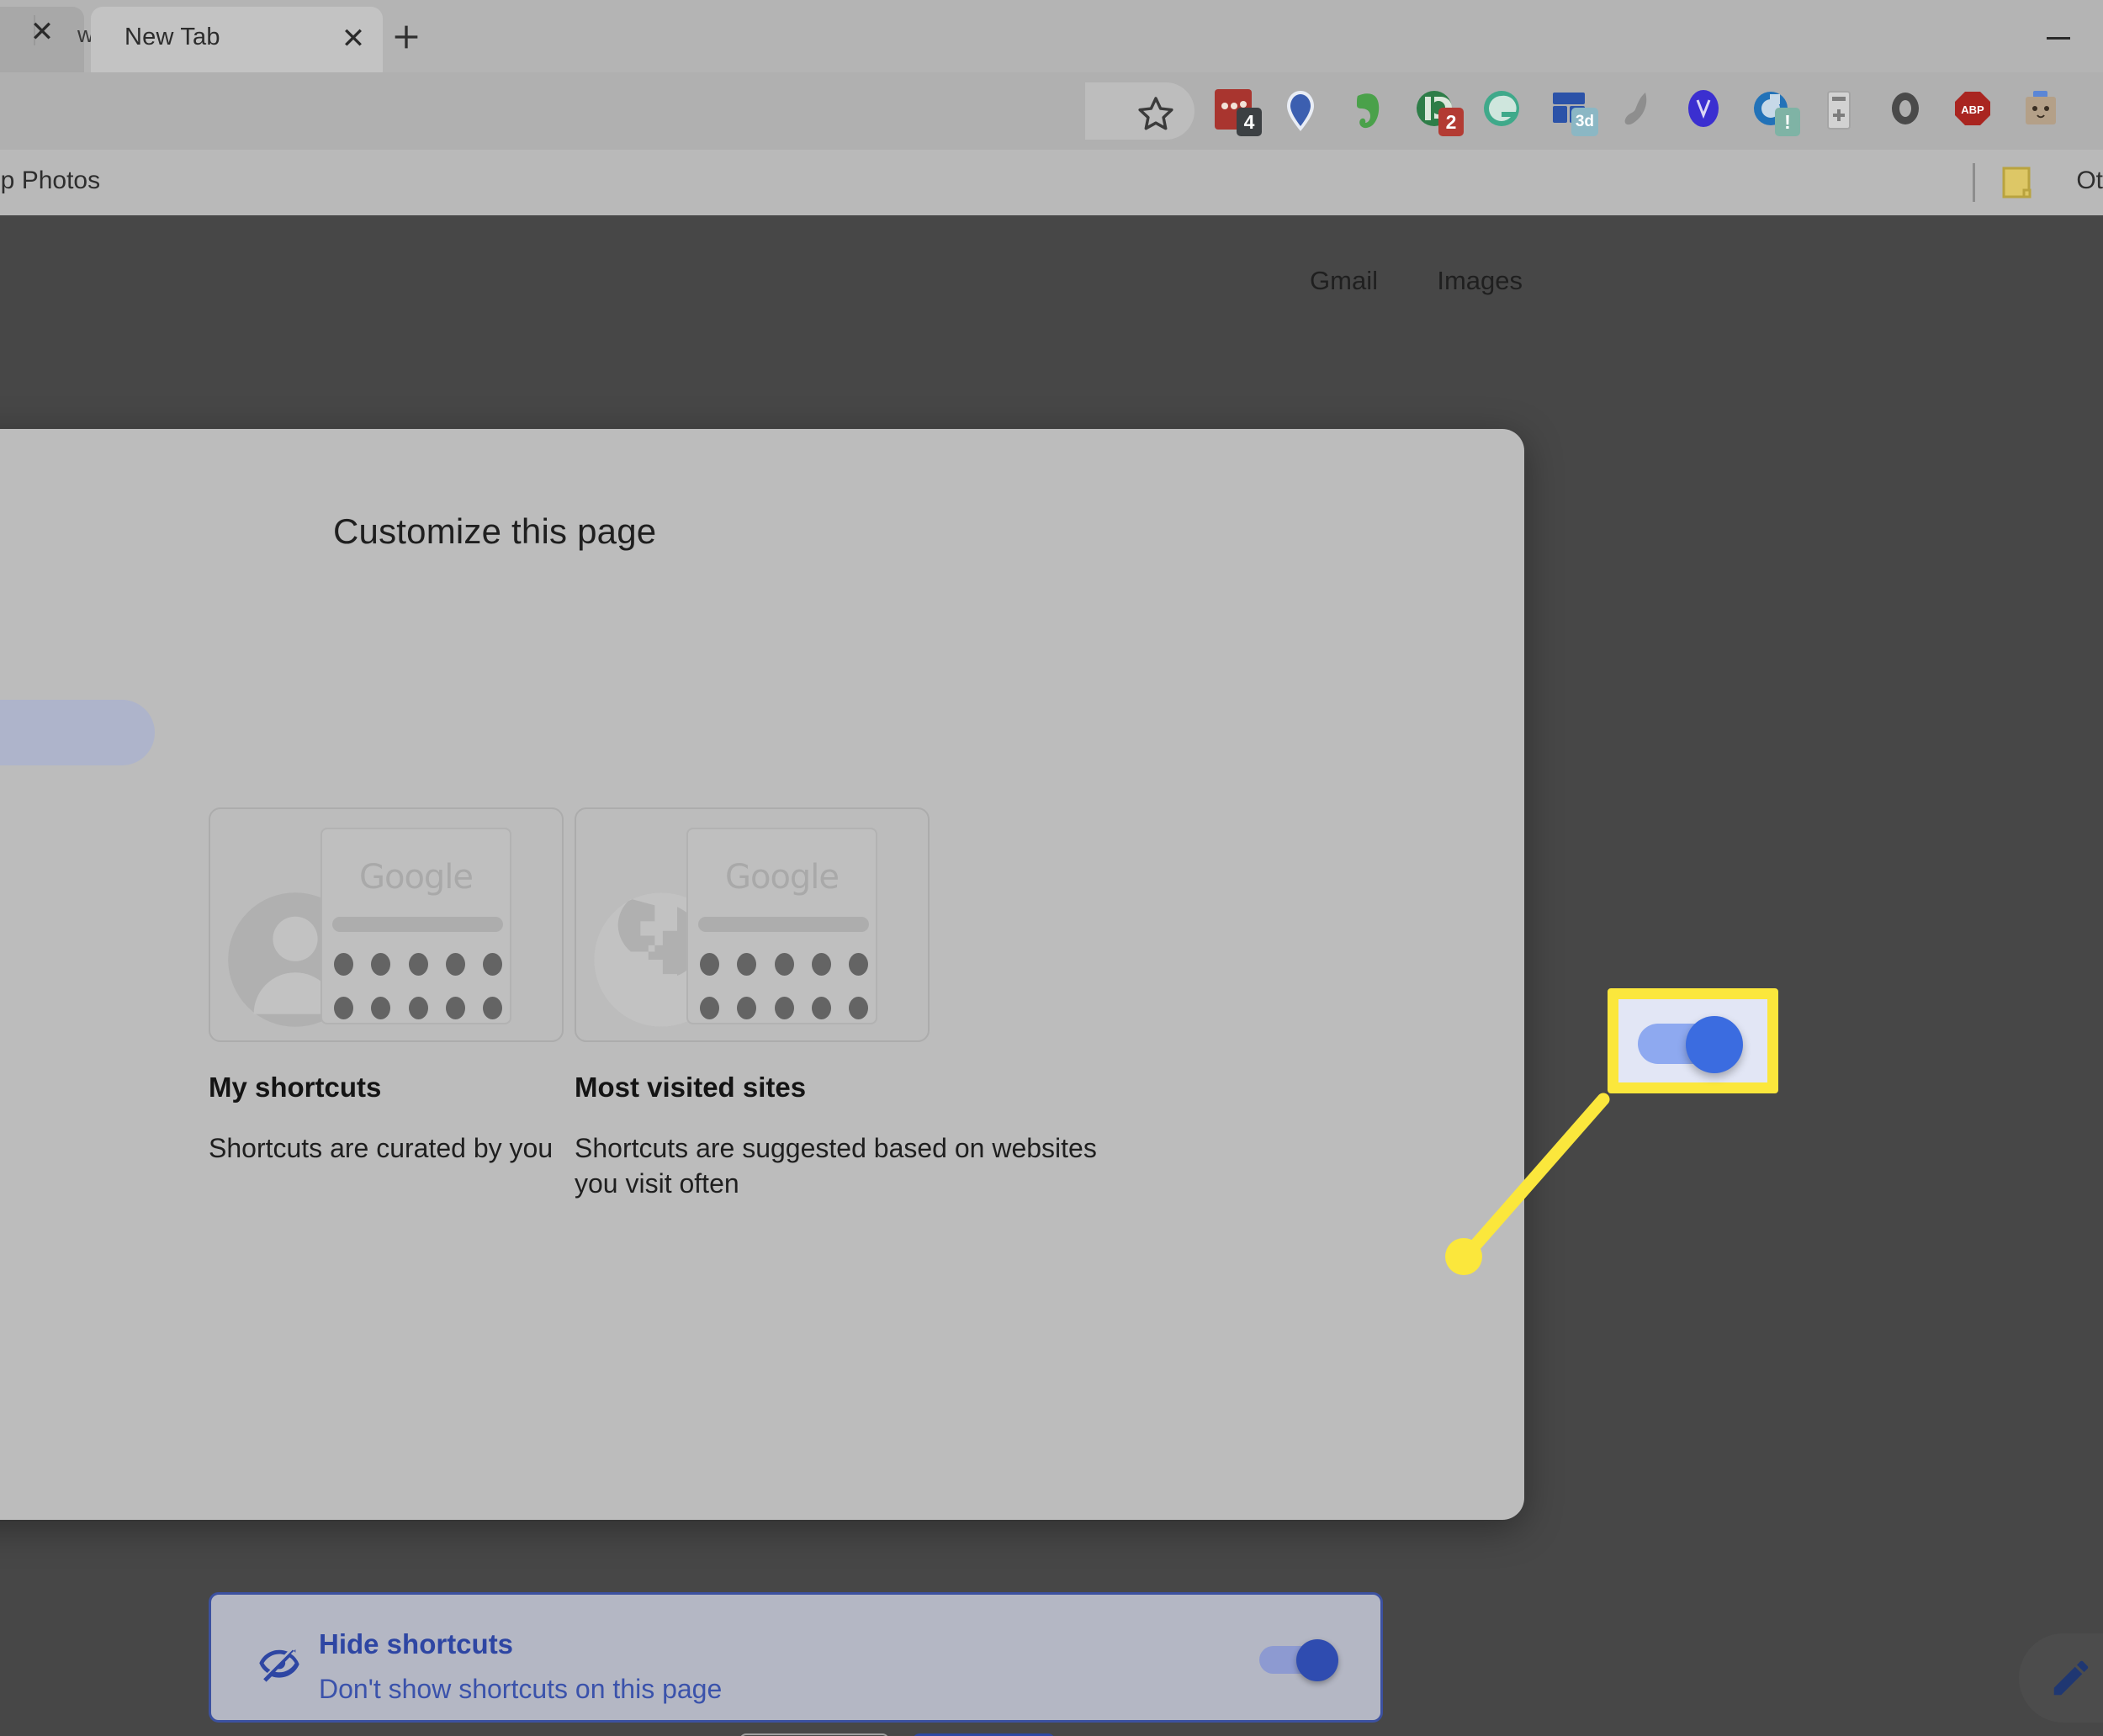  I want to click on extension-adblock-plus-extension: ABP, so click(1973, 111).